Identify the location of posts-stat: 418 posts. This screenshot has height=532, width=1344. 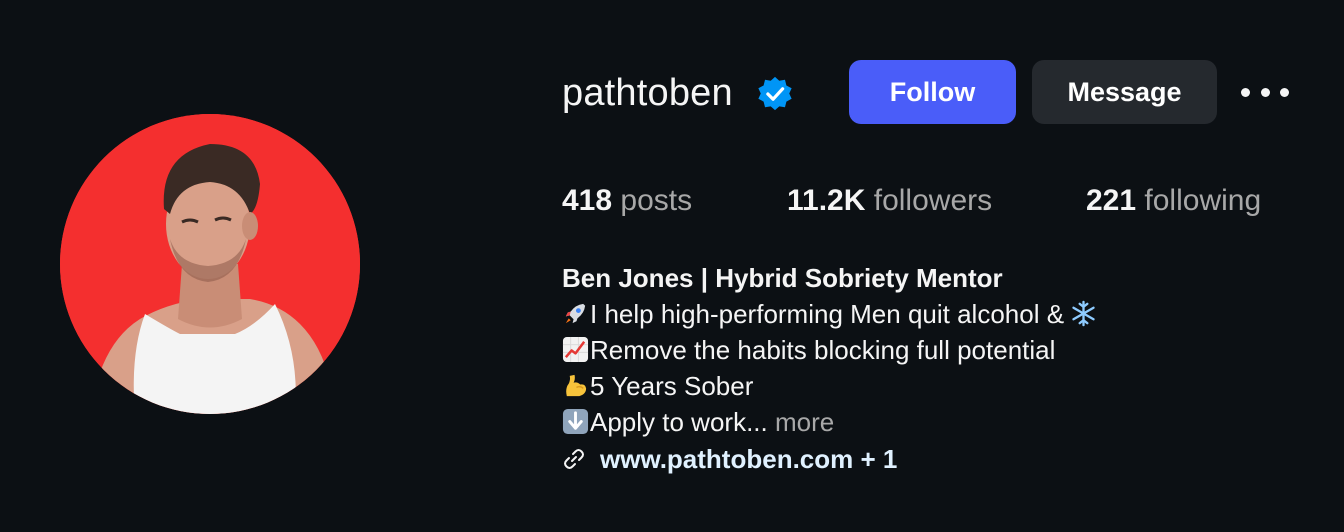
(627, 201).